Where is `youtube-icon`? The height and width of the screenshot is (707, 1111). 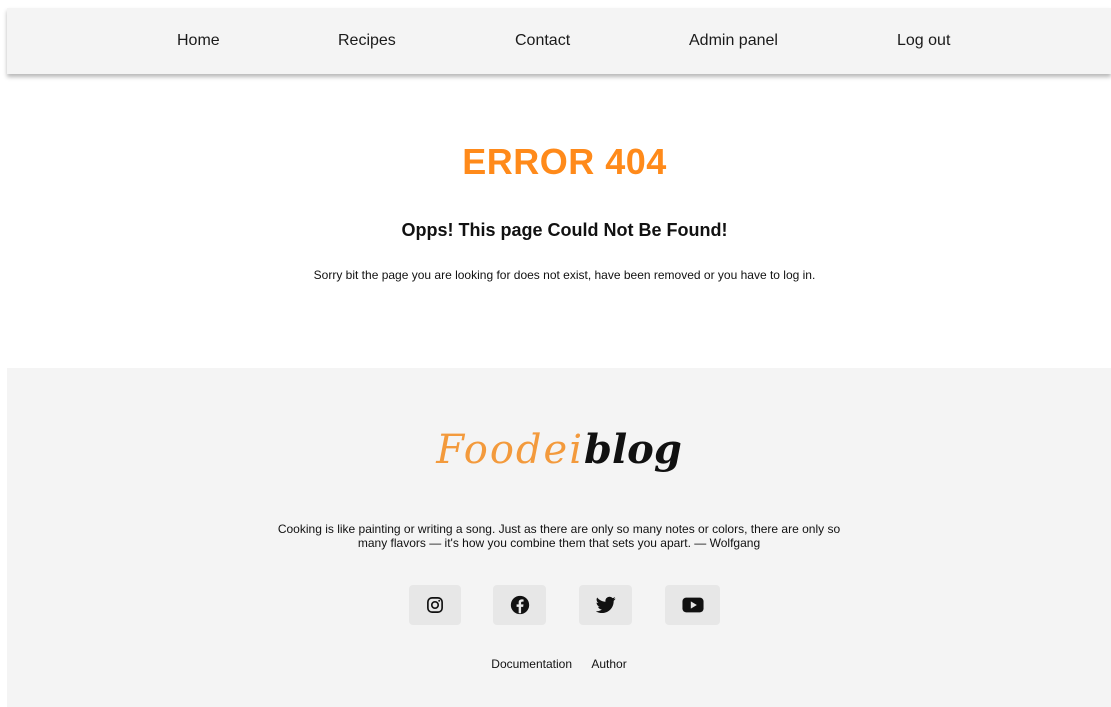
youtube-icon is located at coordinates (692, 605).